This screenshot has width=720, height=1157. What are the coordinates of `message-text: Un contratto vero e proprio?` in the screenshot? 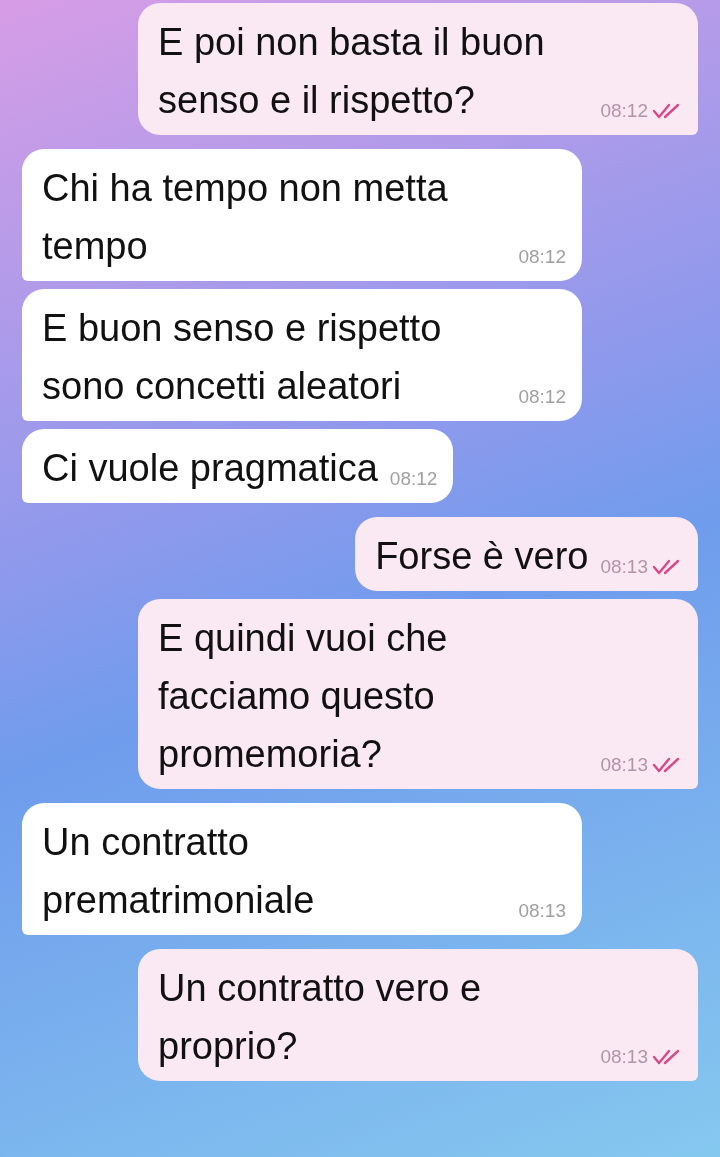 It's located at (320, 1017).